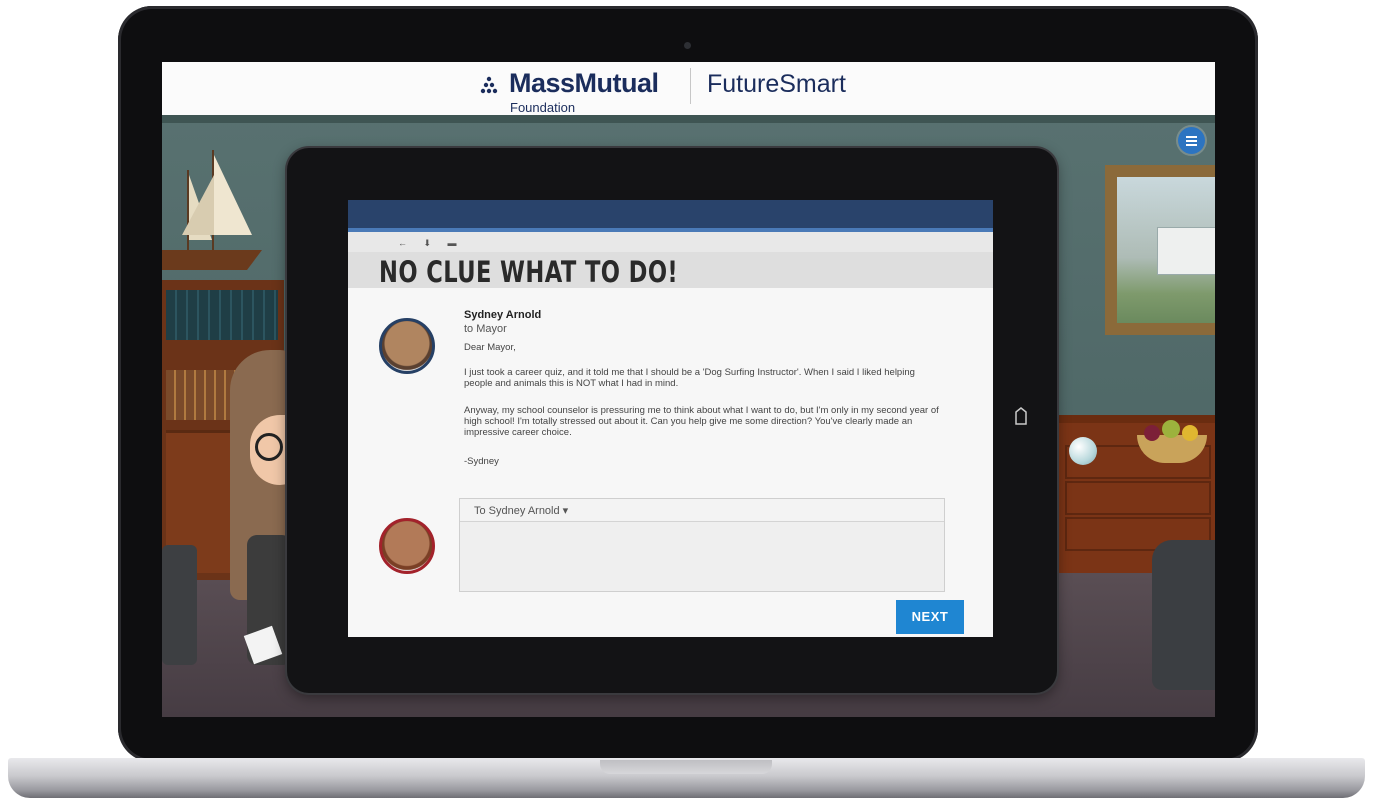  Describe the element at coordinates (1186, 251) in the screenshot. I see `painting-house` at that location.